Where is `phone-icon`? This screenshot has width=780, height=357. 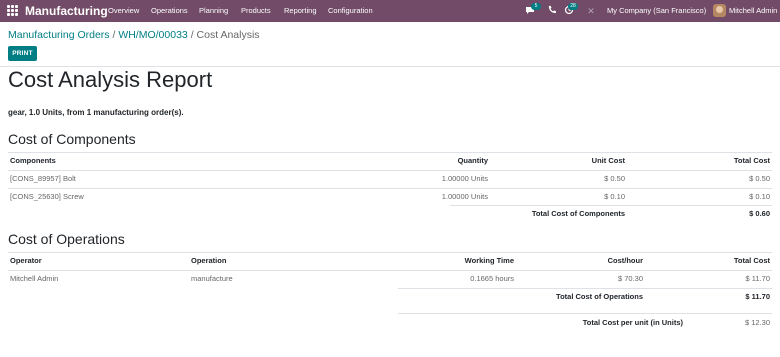 phone-icon is located at coordinates (551, 11).